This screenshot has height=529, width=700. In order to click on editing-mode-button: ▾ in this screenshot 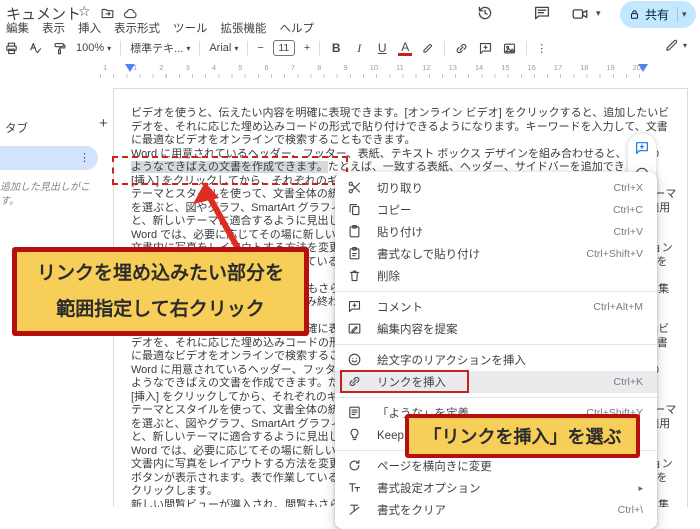, I will do `click(675, 45)`.